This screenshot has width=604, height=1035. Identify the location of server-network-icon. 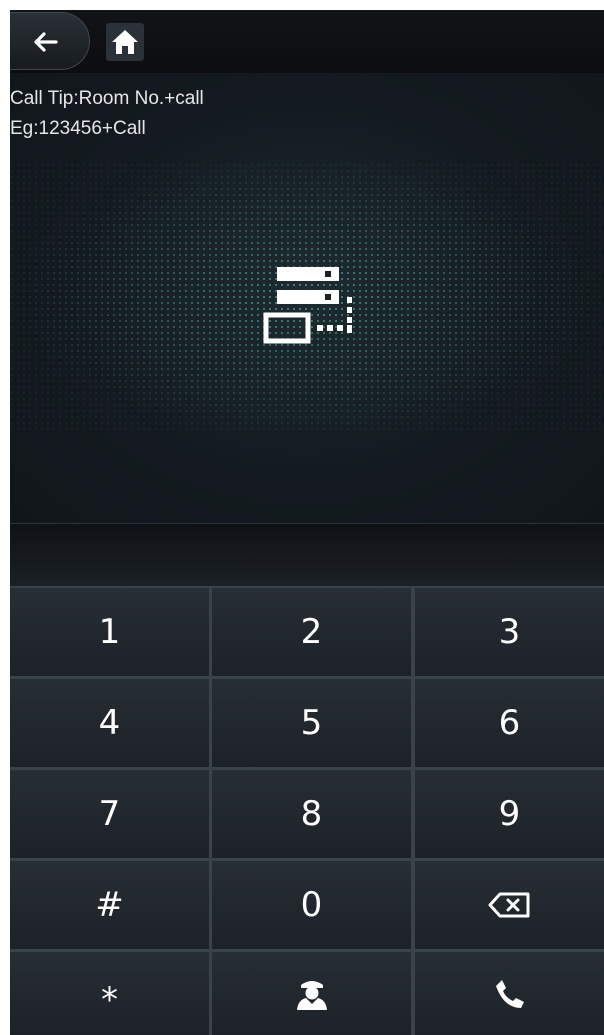
(307, 305).